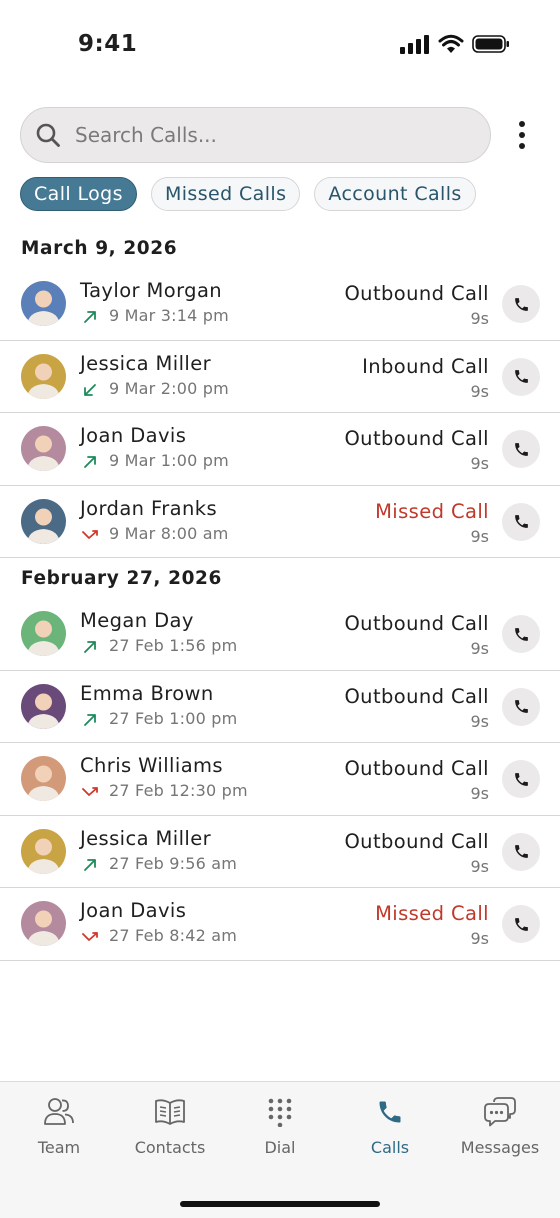  What do you see at coordinates (169, 315) in the screenshot?
I see `call-time: 9 Mar 3:14 pm` at bounding box center [169, 315].